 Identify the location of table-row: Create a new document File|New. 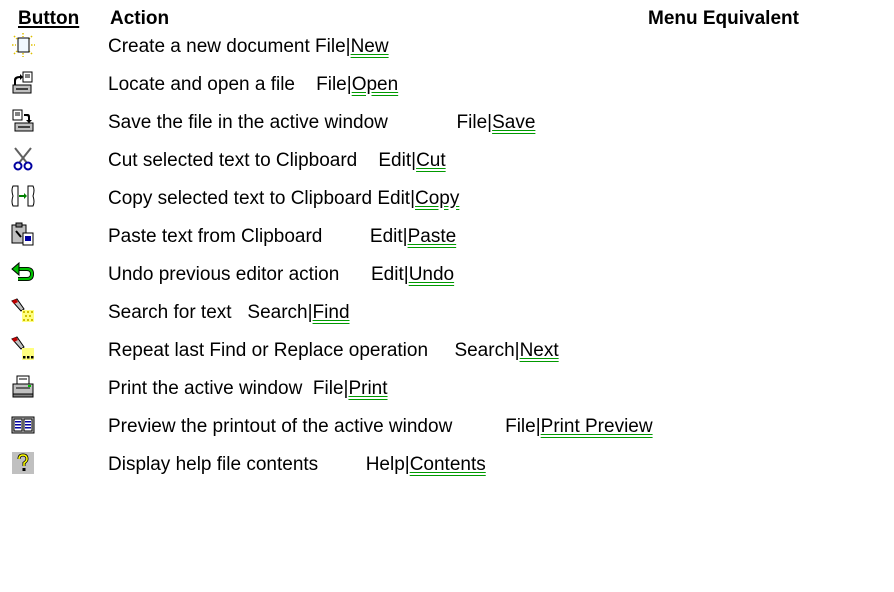
(447, 53).